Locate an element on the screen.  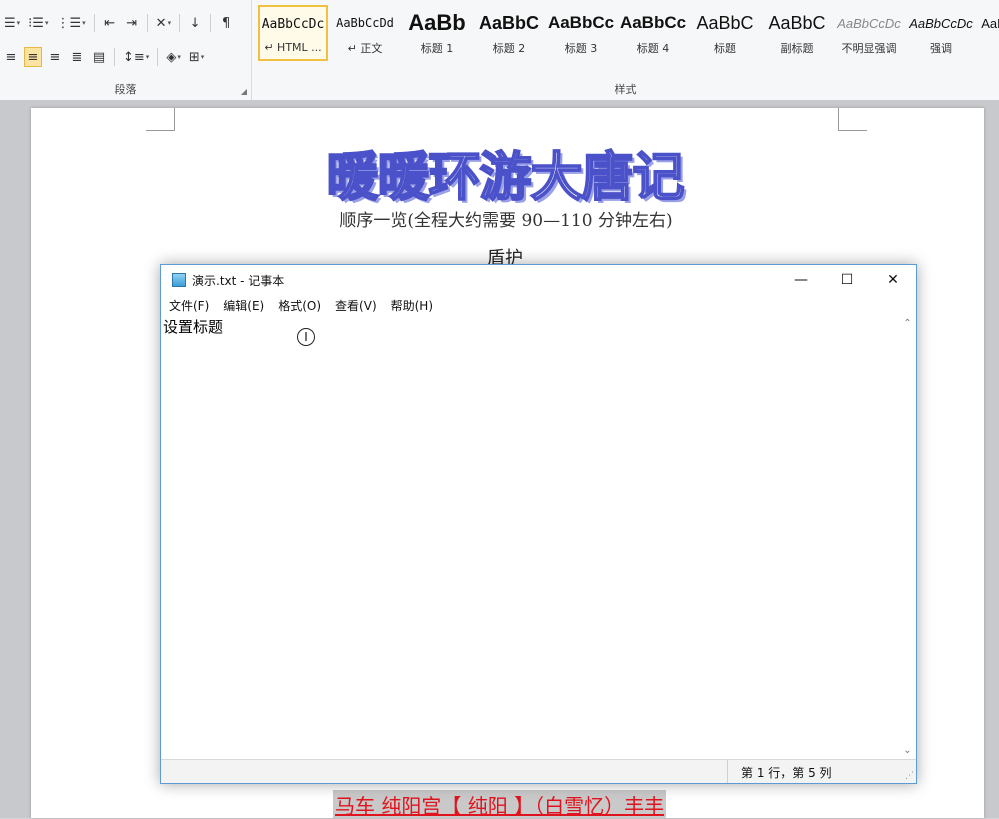
bullets-button: ☰ ▾ is located at coordinates (12, 23).